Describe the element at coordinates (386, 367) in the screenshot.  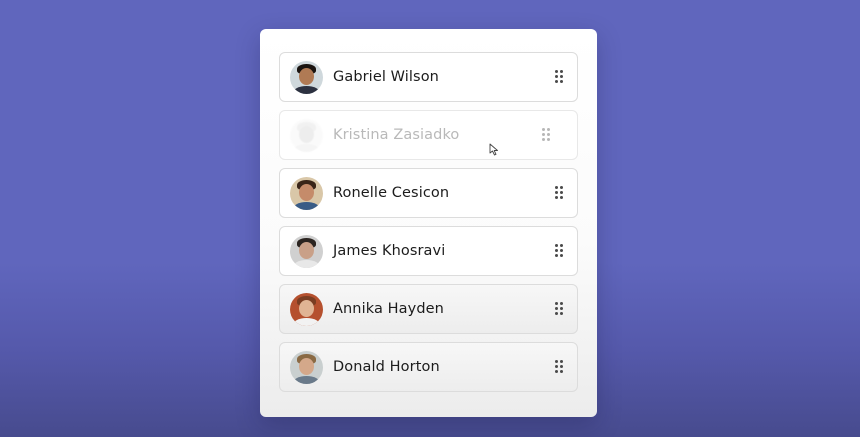
I see `list-item-name: Donald Horton` at that location.